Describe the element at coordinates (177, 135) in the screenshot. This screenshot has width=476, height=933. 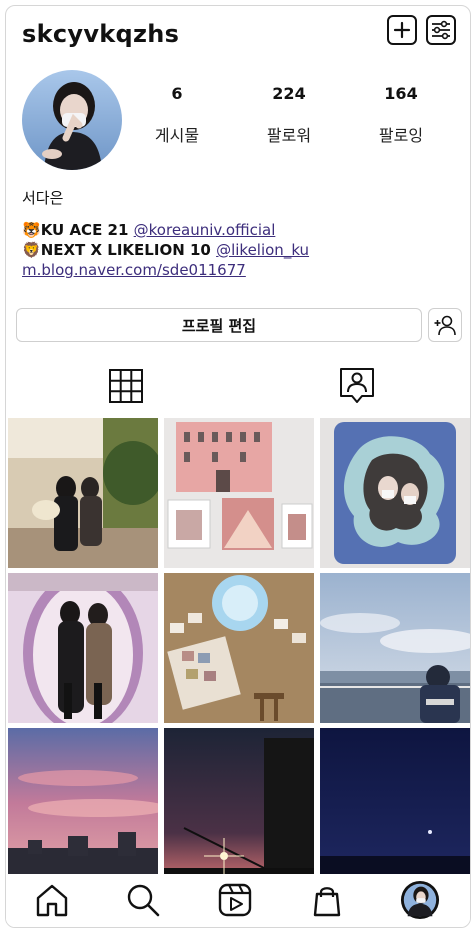
I see `posts-label: 게시물` at that location.